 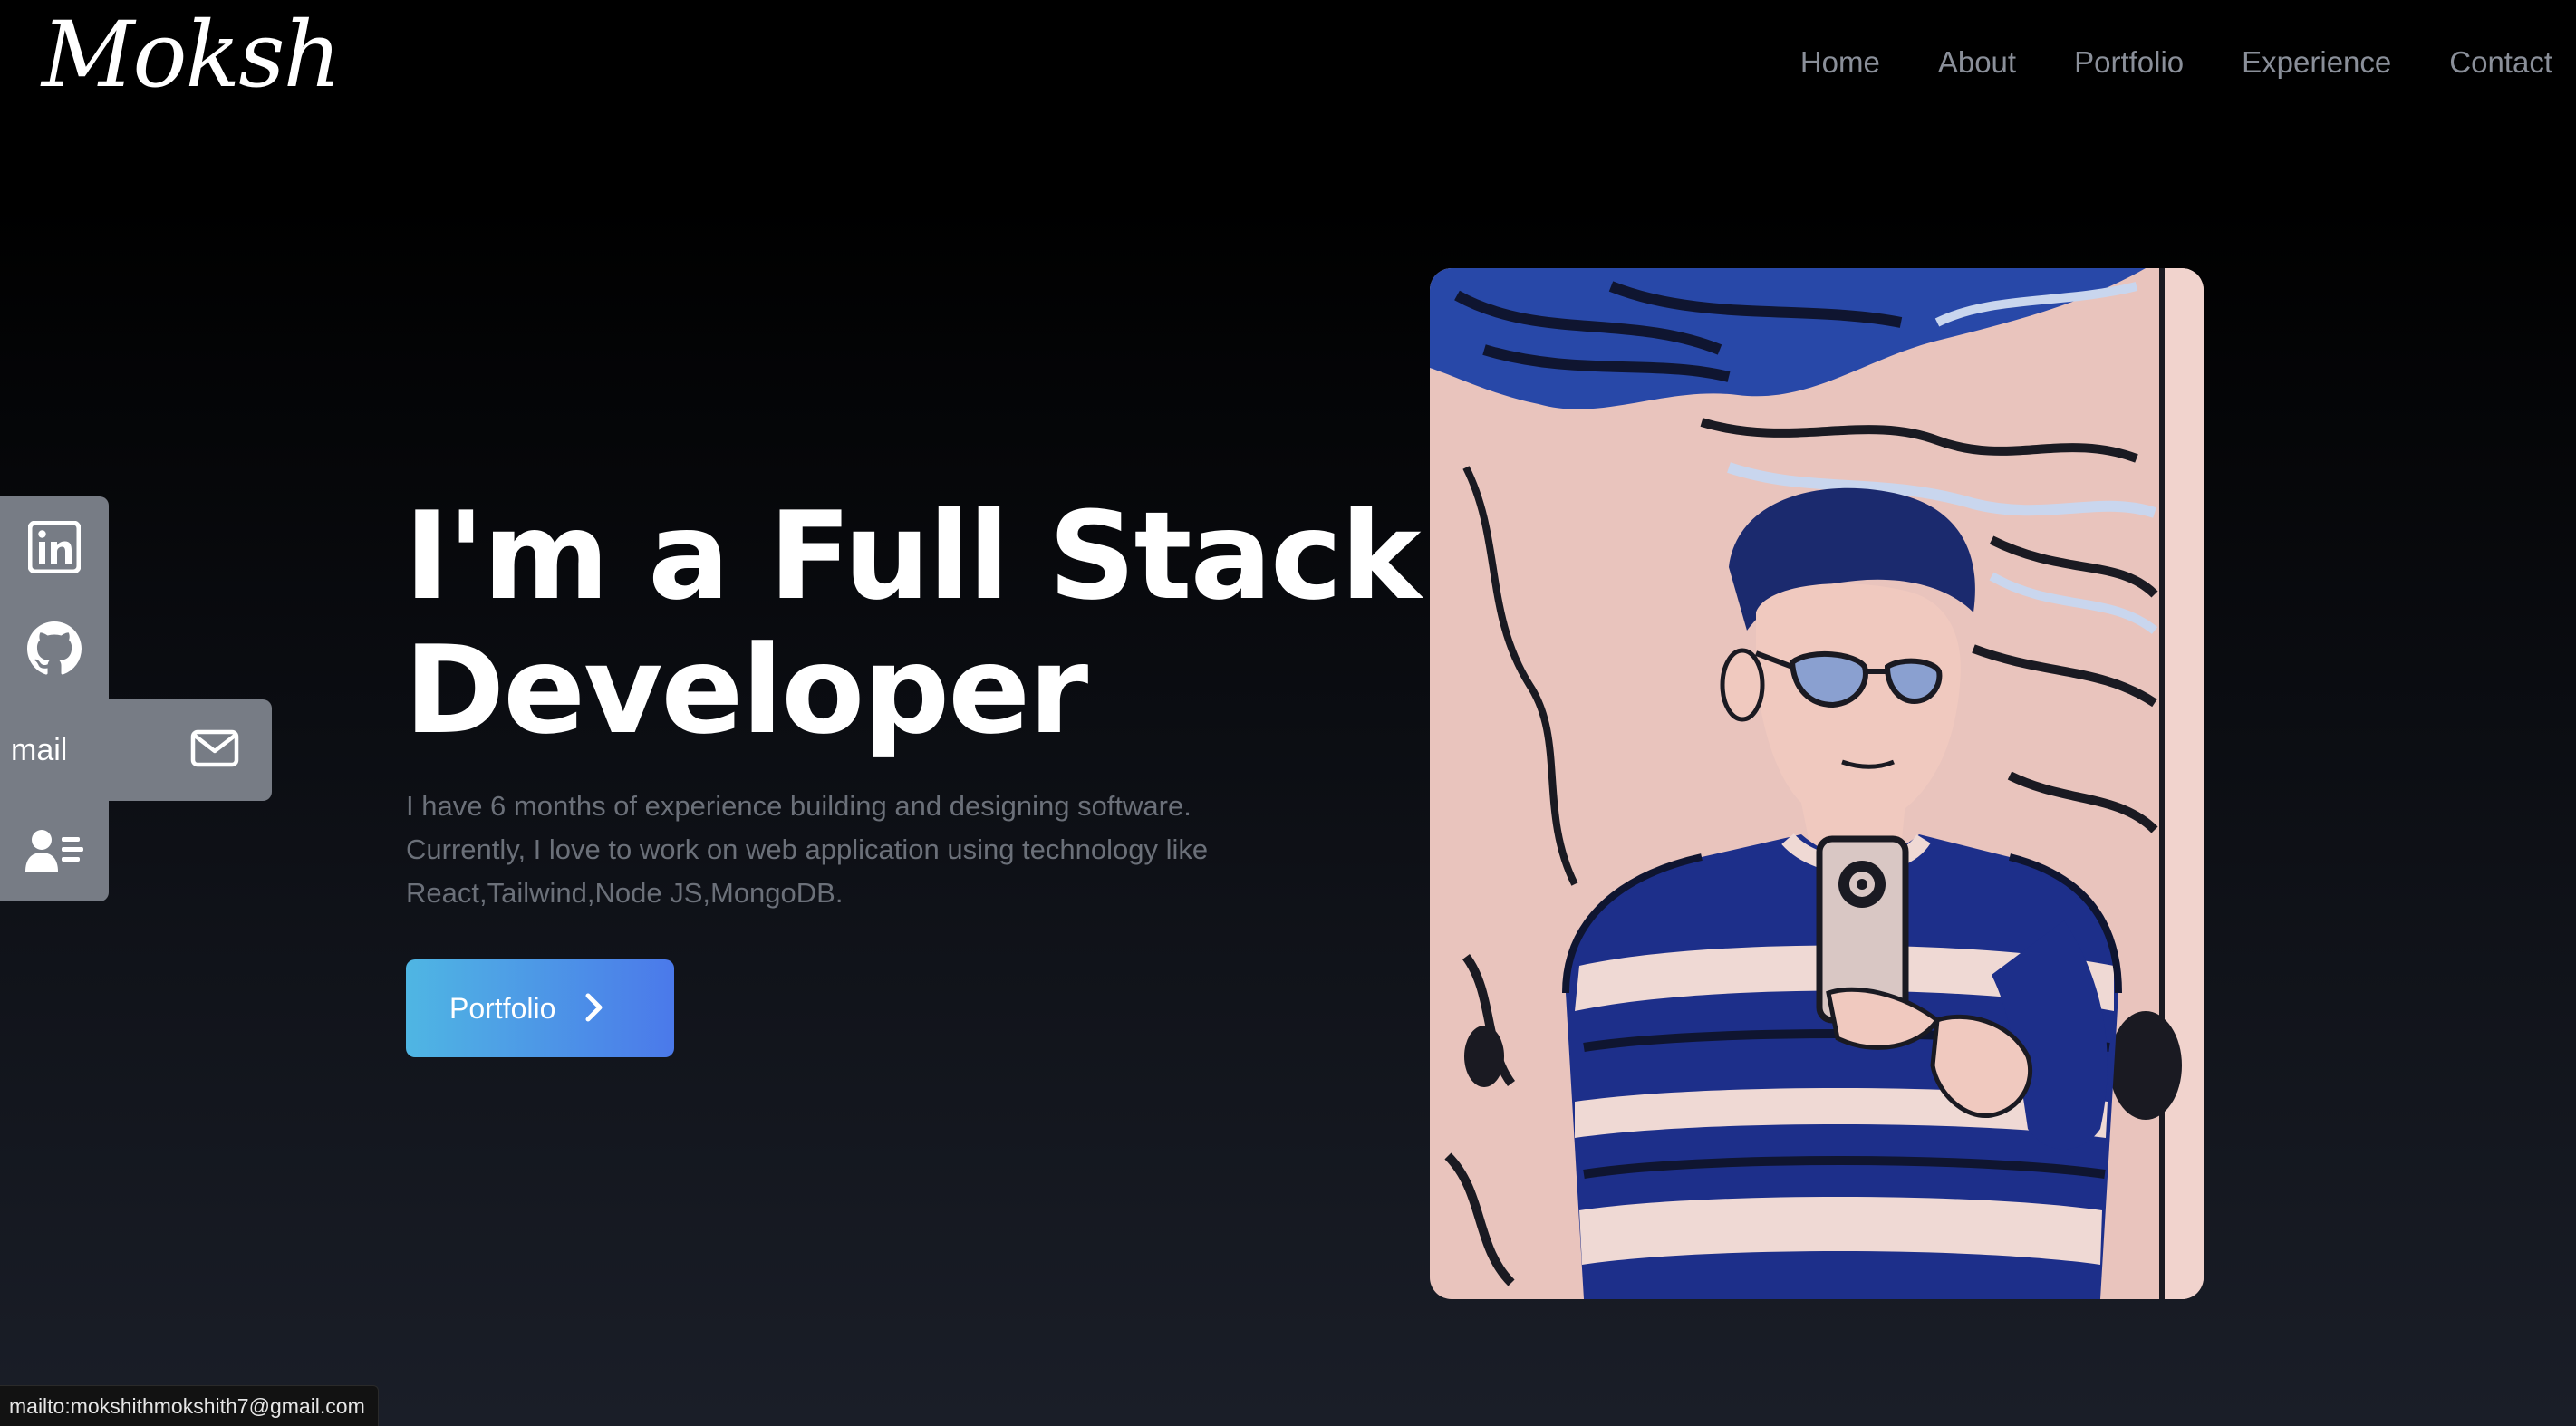 I want to click on hero-title: I'm a Full Stack Developer, so click(x=913, y=623).